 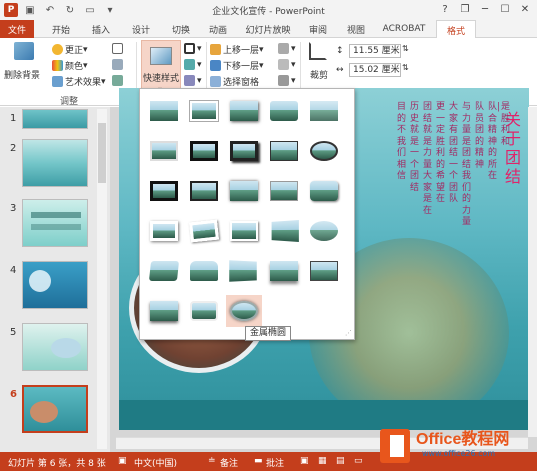 I want to click on ribbon-display-button: ❐, so click(x=465, y=9).